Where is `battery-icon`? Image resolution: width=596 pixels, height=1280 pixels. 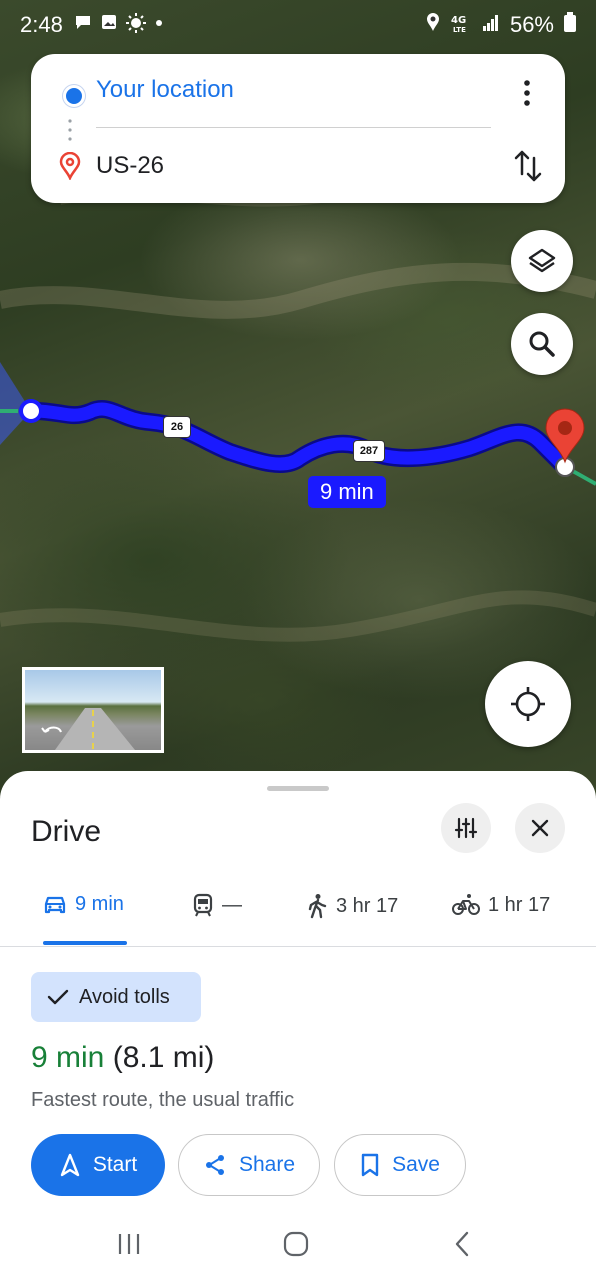 battery-icon is located at coordinates (570, 25).